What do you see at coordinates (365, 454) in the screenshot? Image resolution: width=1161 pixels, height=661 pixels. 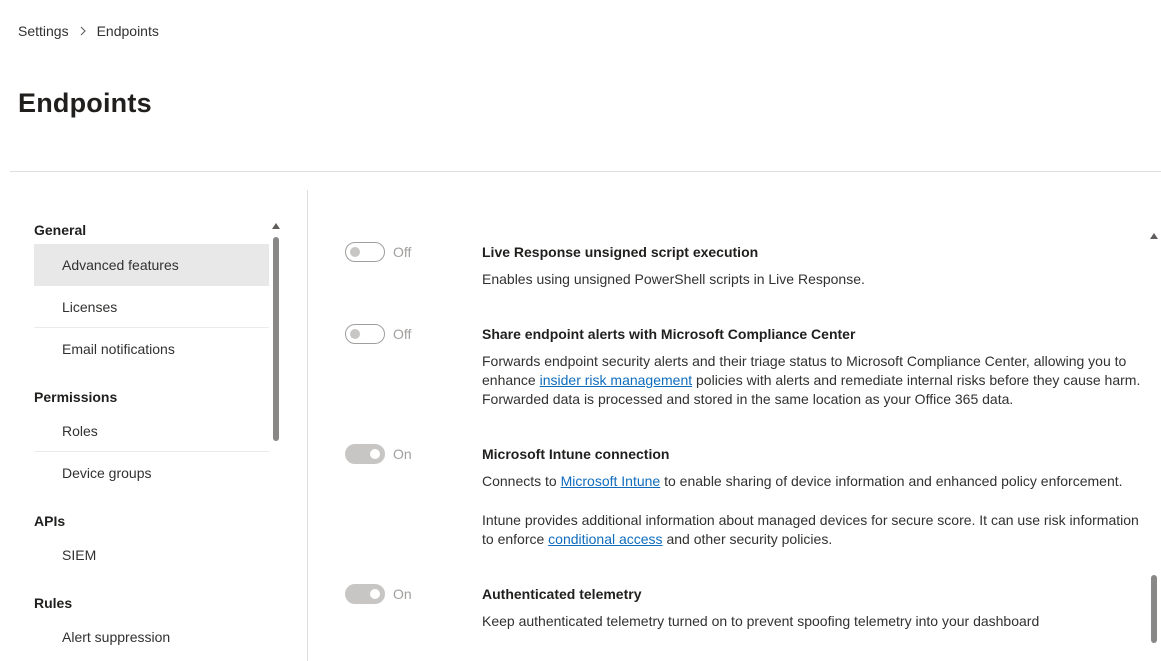 I see `intune-connection-toggle` at bounding box center [365, 454].